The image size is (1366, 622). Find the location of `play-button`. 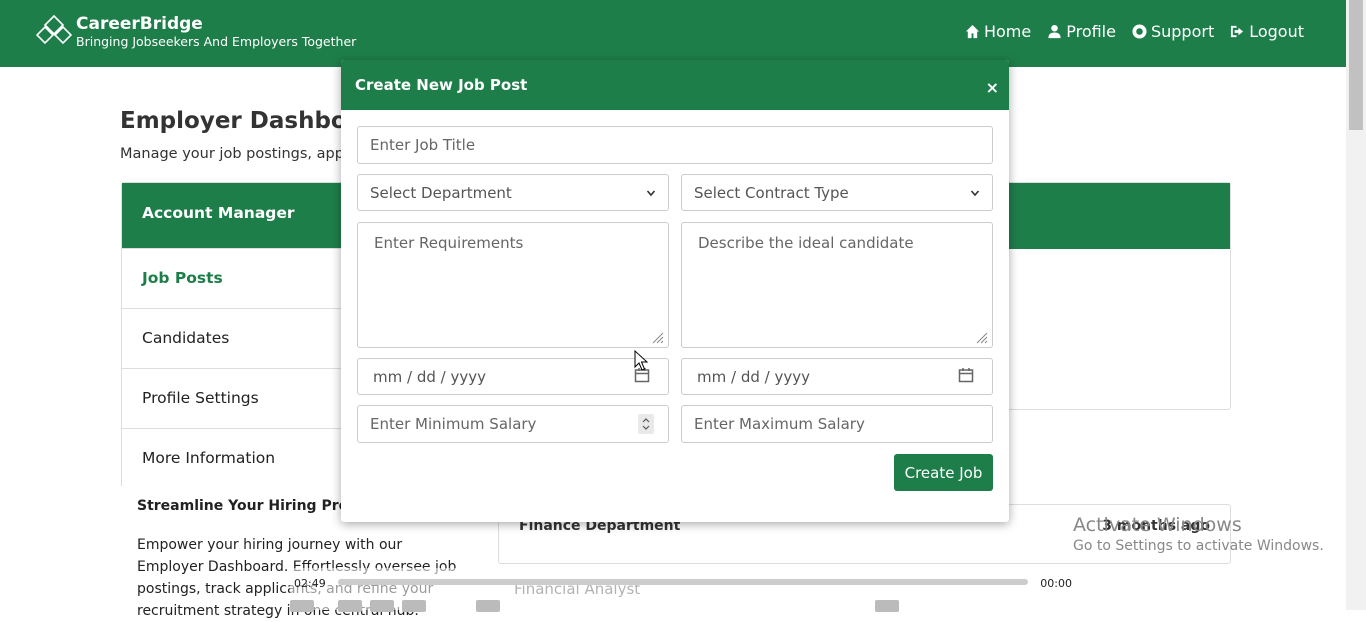

play-button is located at coordinates (302, 606).